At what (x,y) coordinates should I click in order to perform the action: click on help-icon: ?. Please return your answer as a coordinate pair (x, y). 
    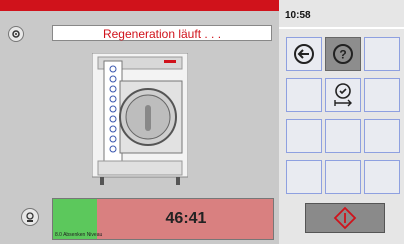
    Looking at the image, I should click on (343, 54).